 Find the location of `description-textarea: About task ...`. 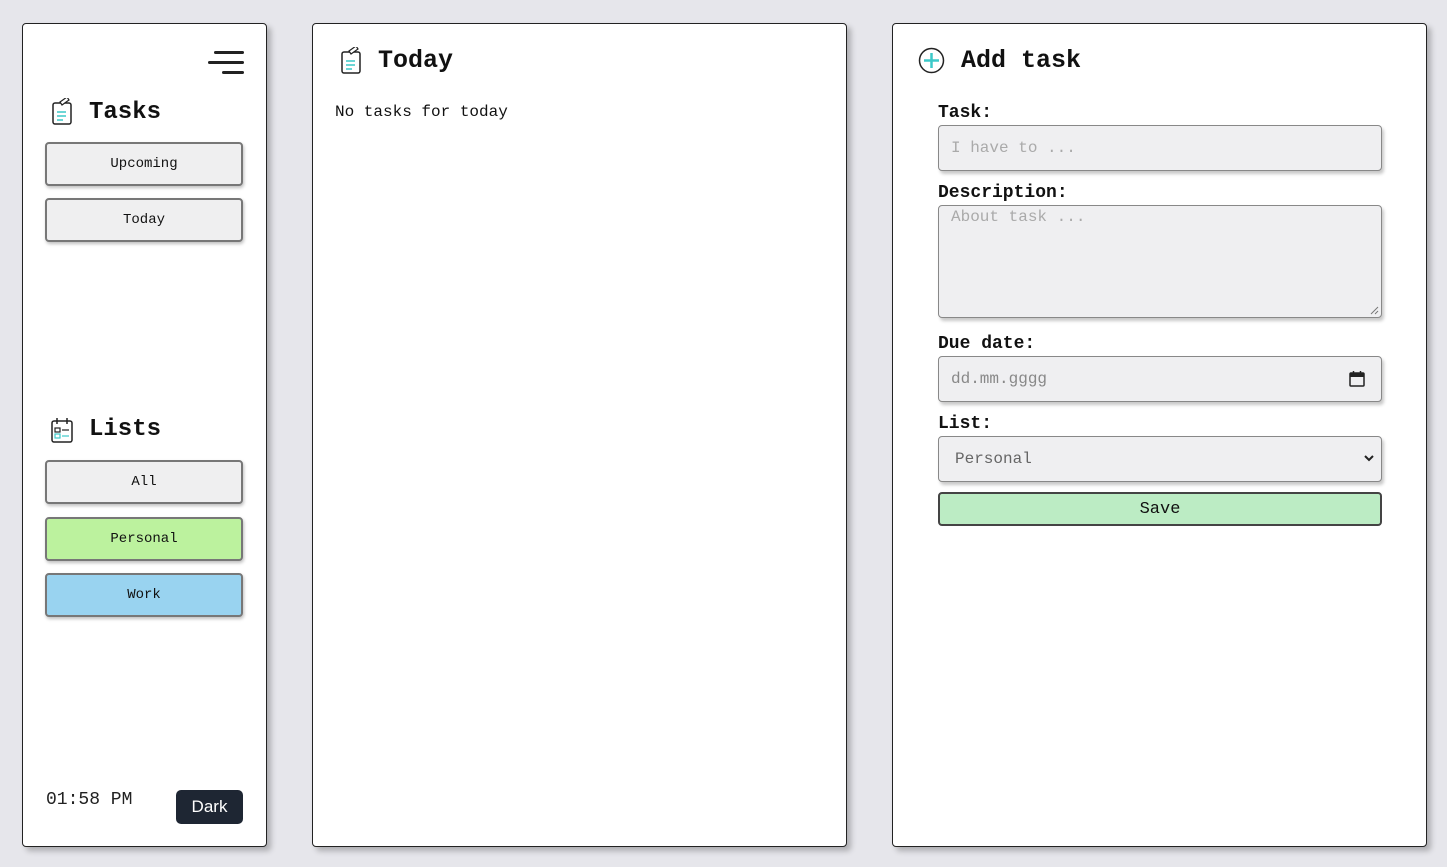

description-textarea: About task ... is located at coordinates (1160, 261).